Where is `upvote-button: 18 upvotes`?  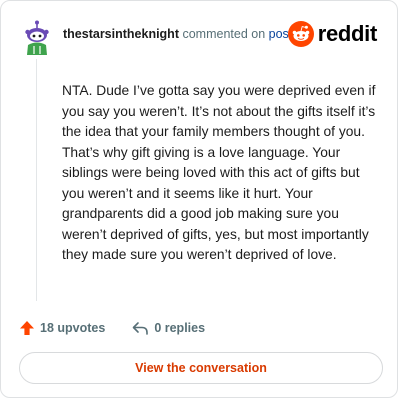 upvote-button: 18 upvotes is located at coordinates (62, 328).